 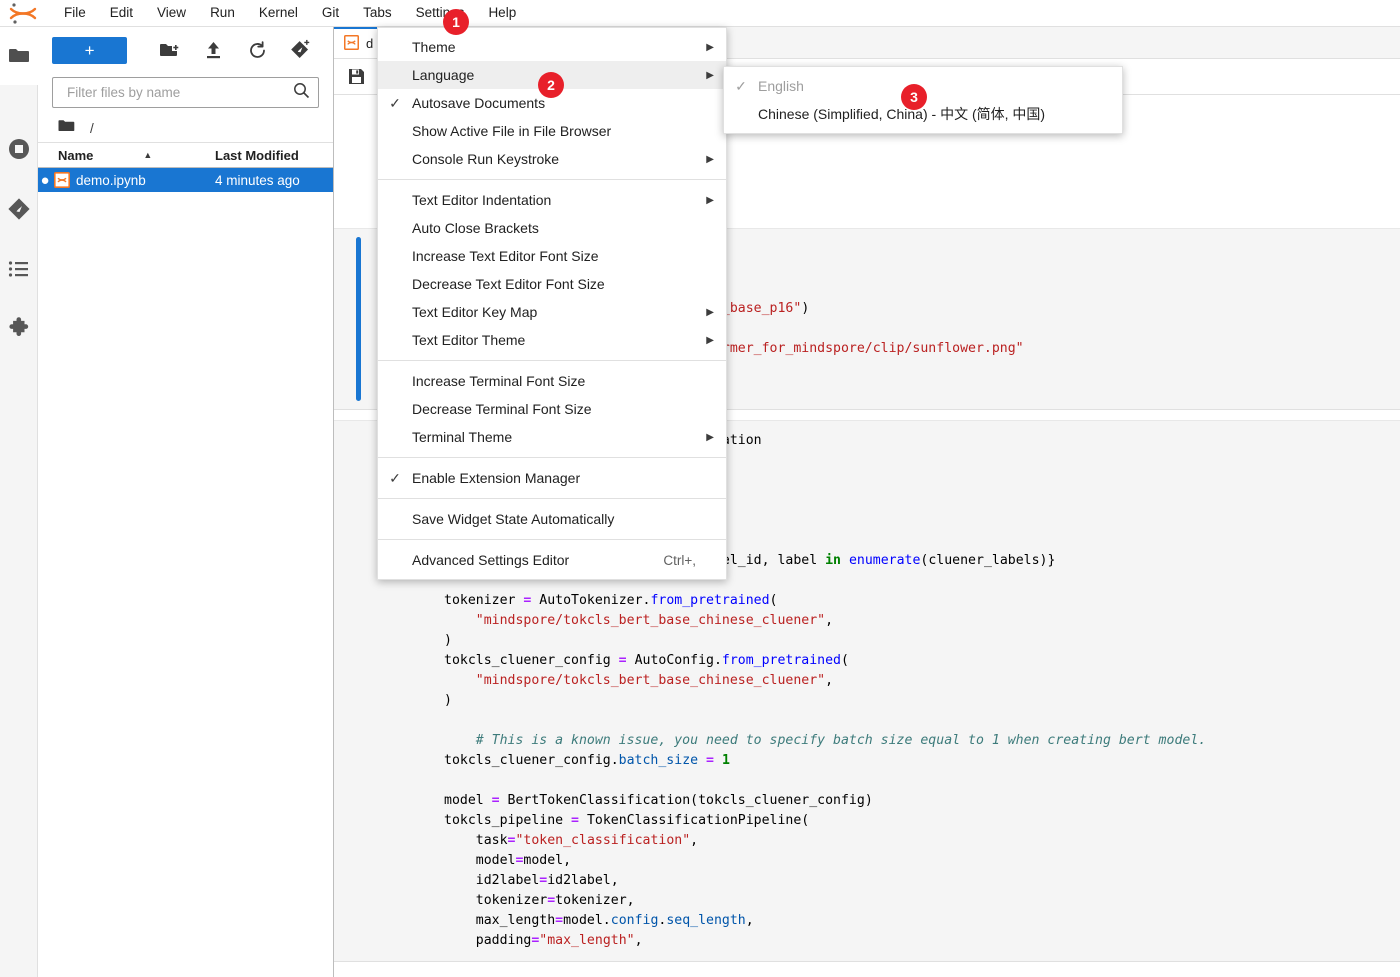 What do you see at coordinates (330, 13) in the screenshot?
I see `menu-git: Git` at bounding box center [330, 13].